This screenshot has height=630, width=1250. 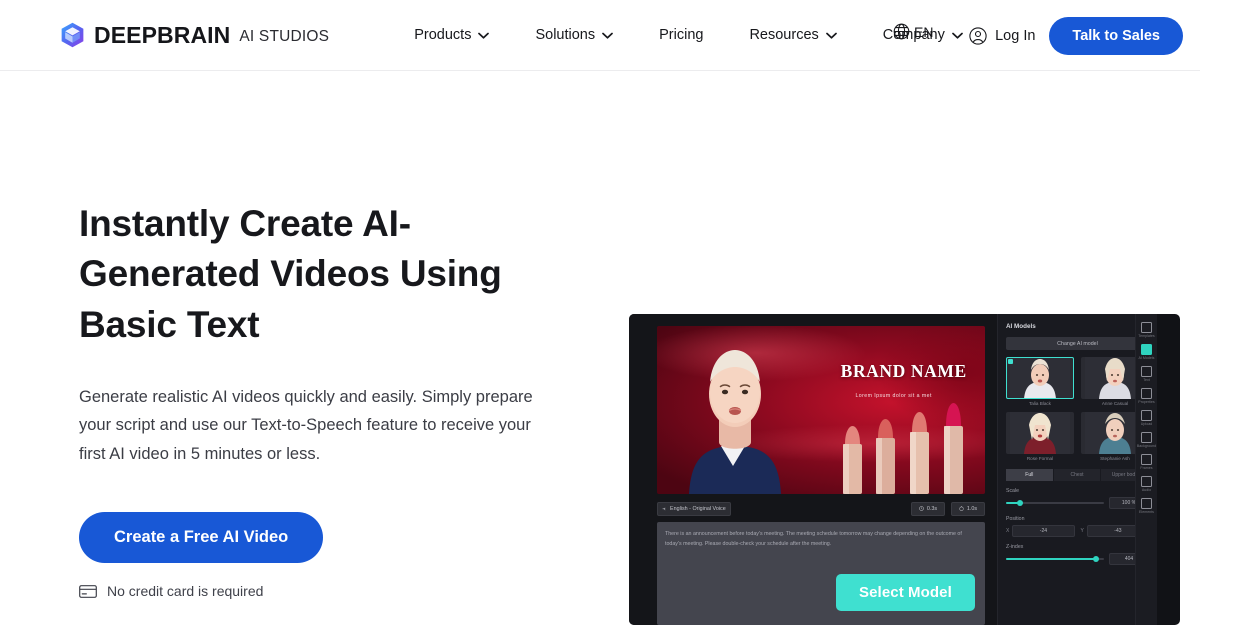 I want to click on rail-label: Frames, so click(x=1146, y=468).